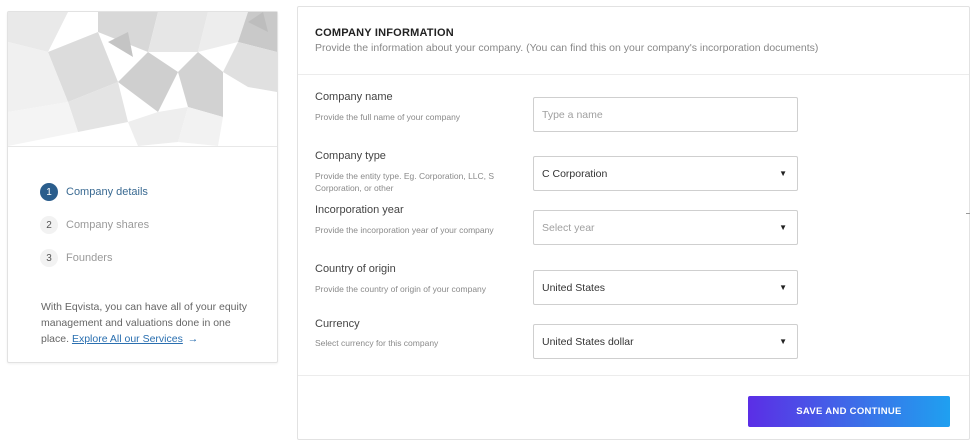  What do you see at coordinates (377, 343) in the screenshot?
I see `currency-help: Select currency for this company` at bounding box center [377, 343].